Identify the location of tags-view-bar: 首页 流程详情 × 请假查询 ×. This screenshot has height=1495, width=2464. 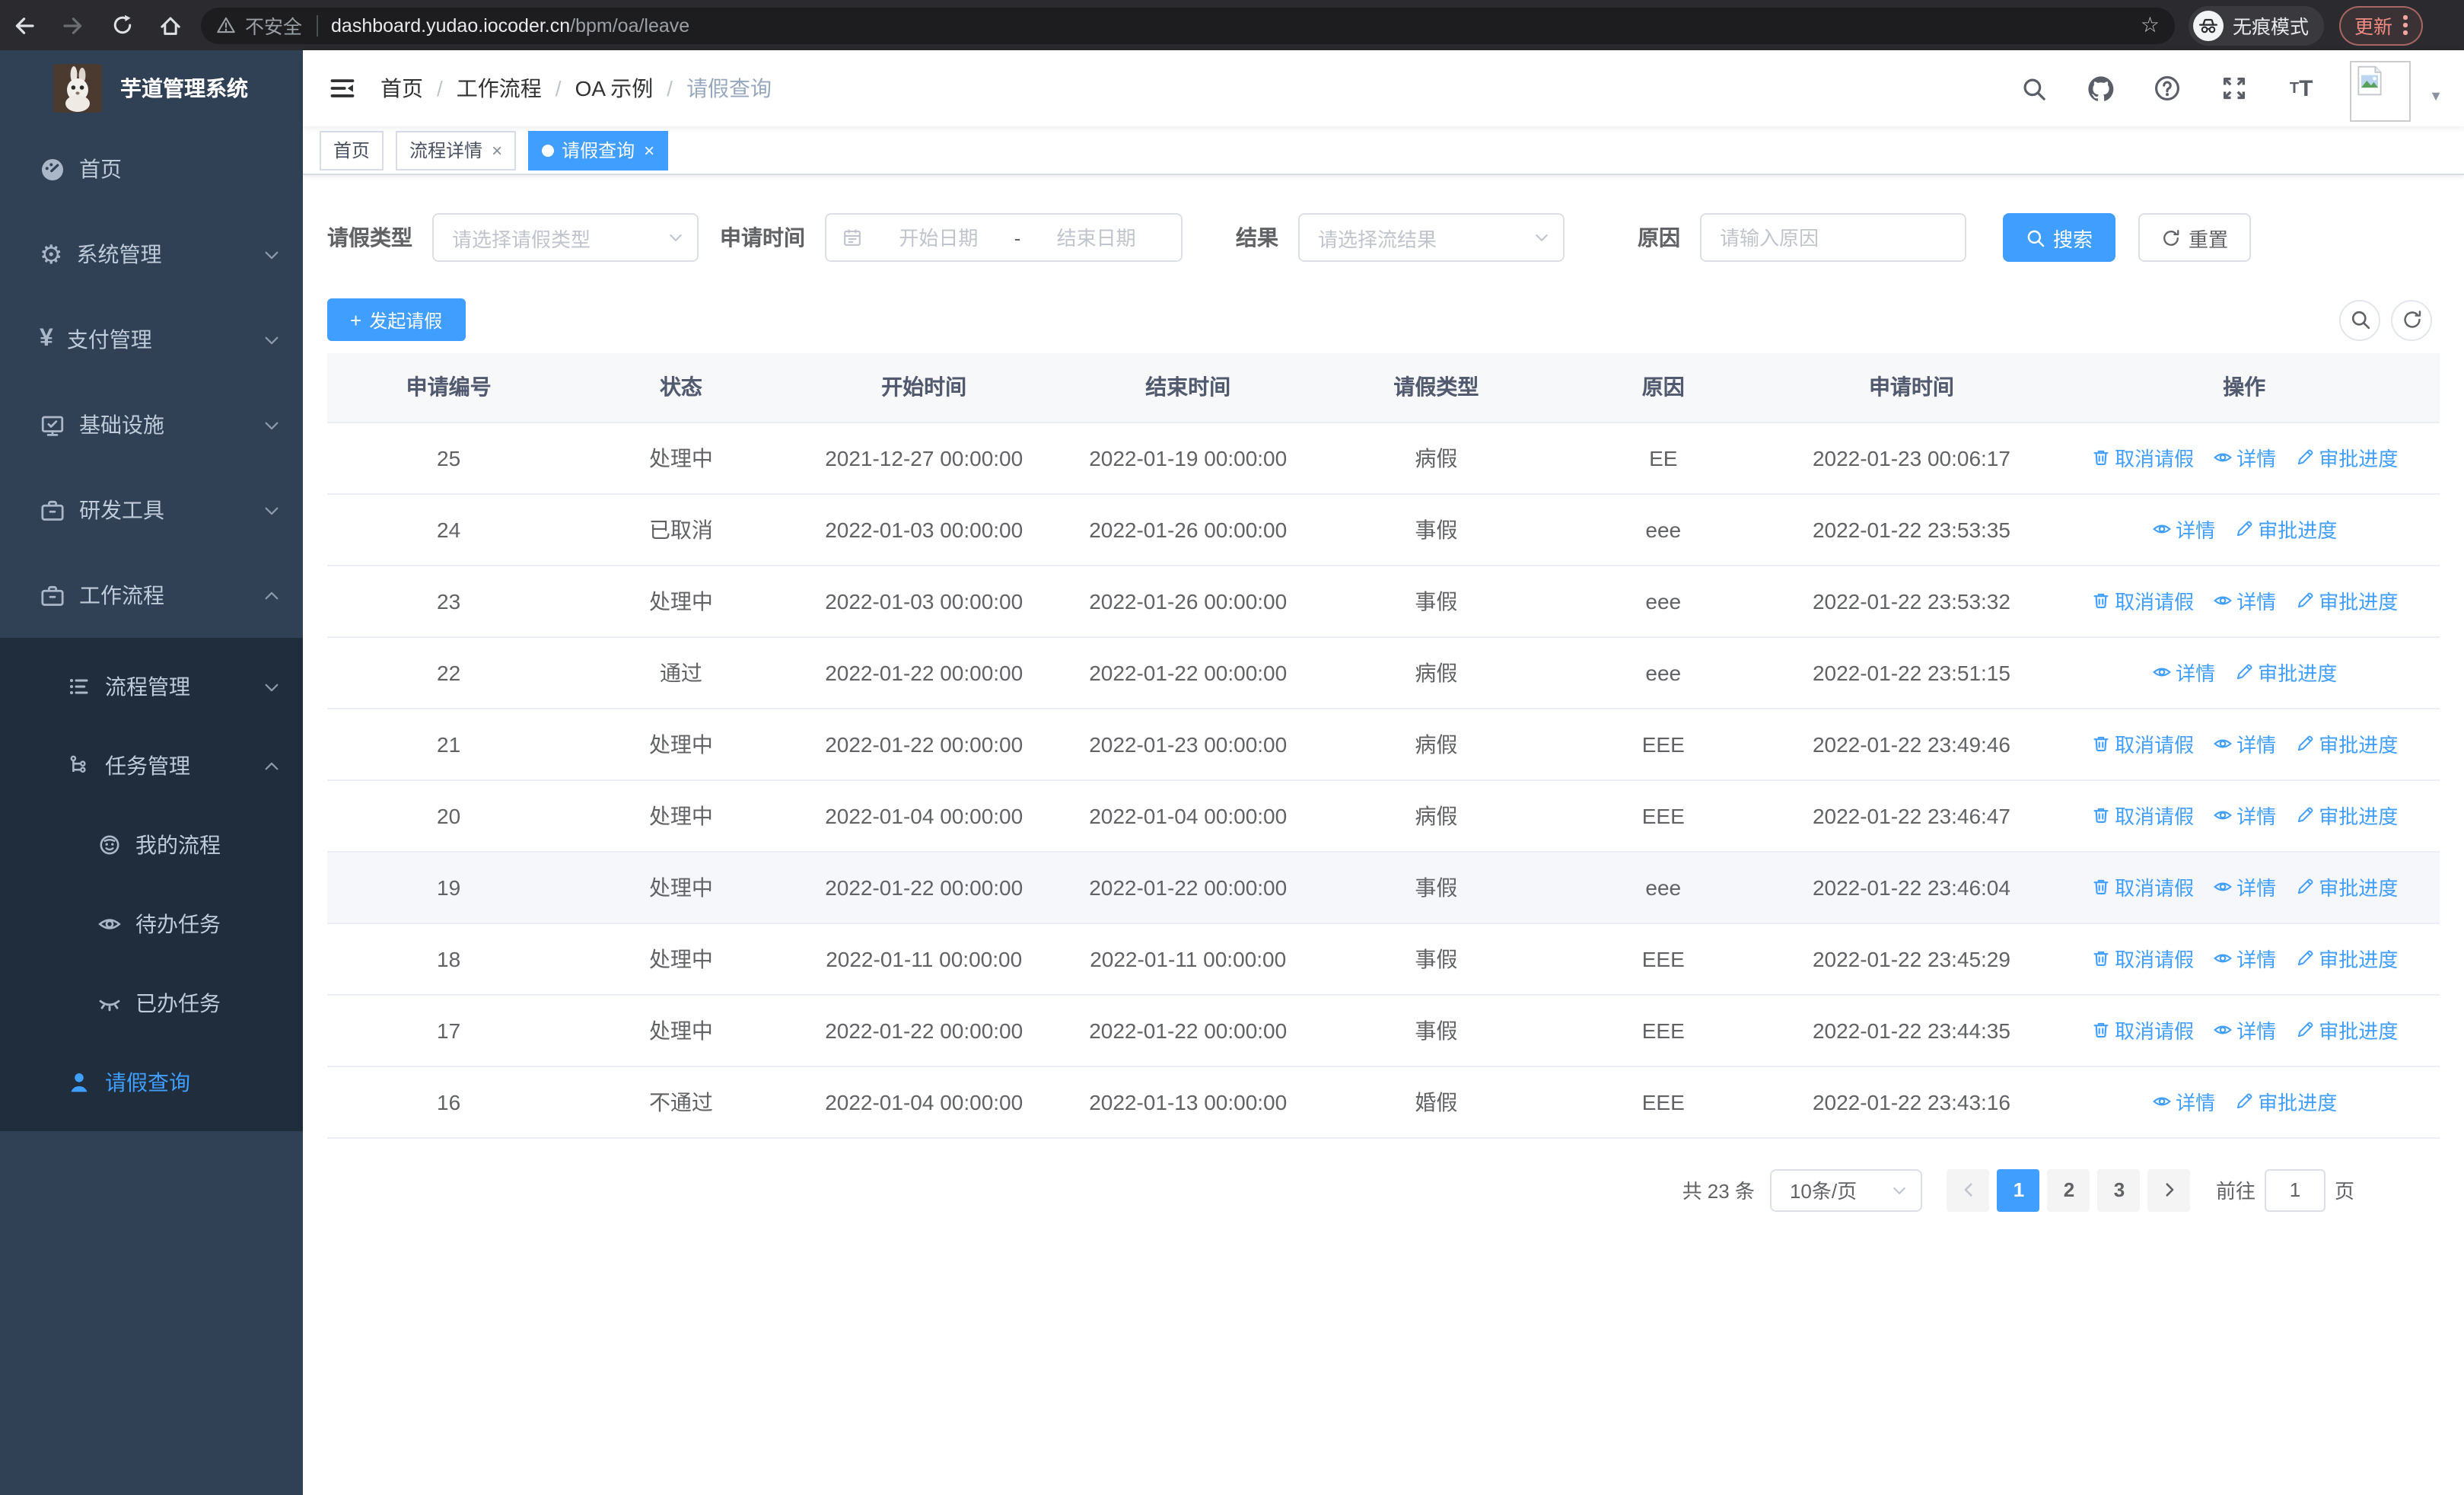
(1383, 150).